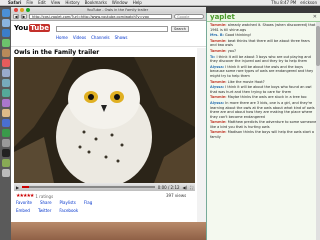  I want to click on facebook-link: Facebook, so click(68, 210).